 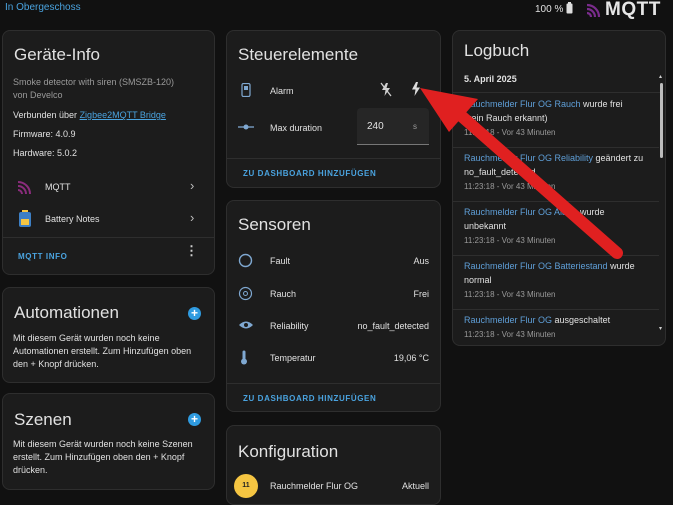 I want to click on log-entity-link: Rauchmelder Flur OG Reliability, so click(x=528, y=158).